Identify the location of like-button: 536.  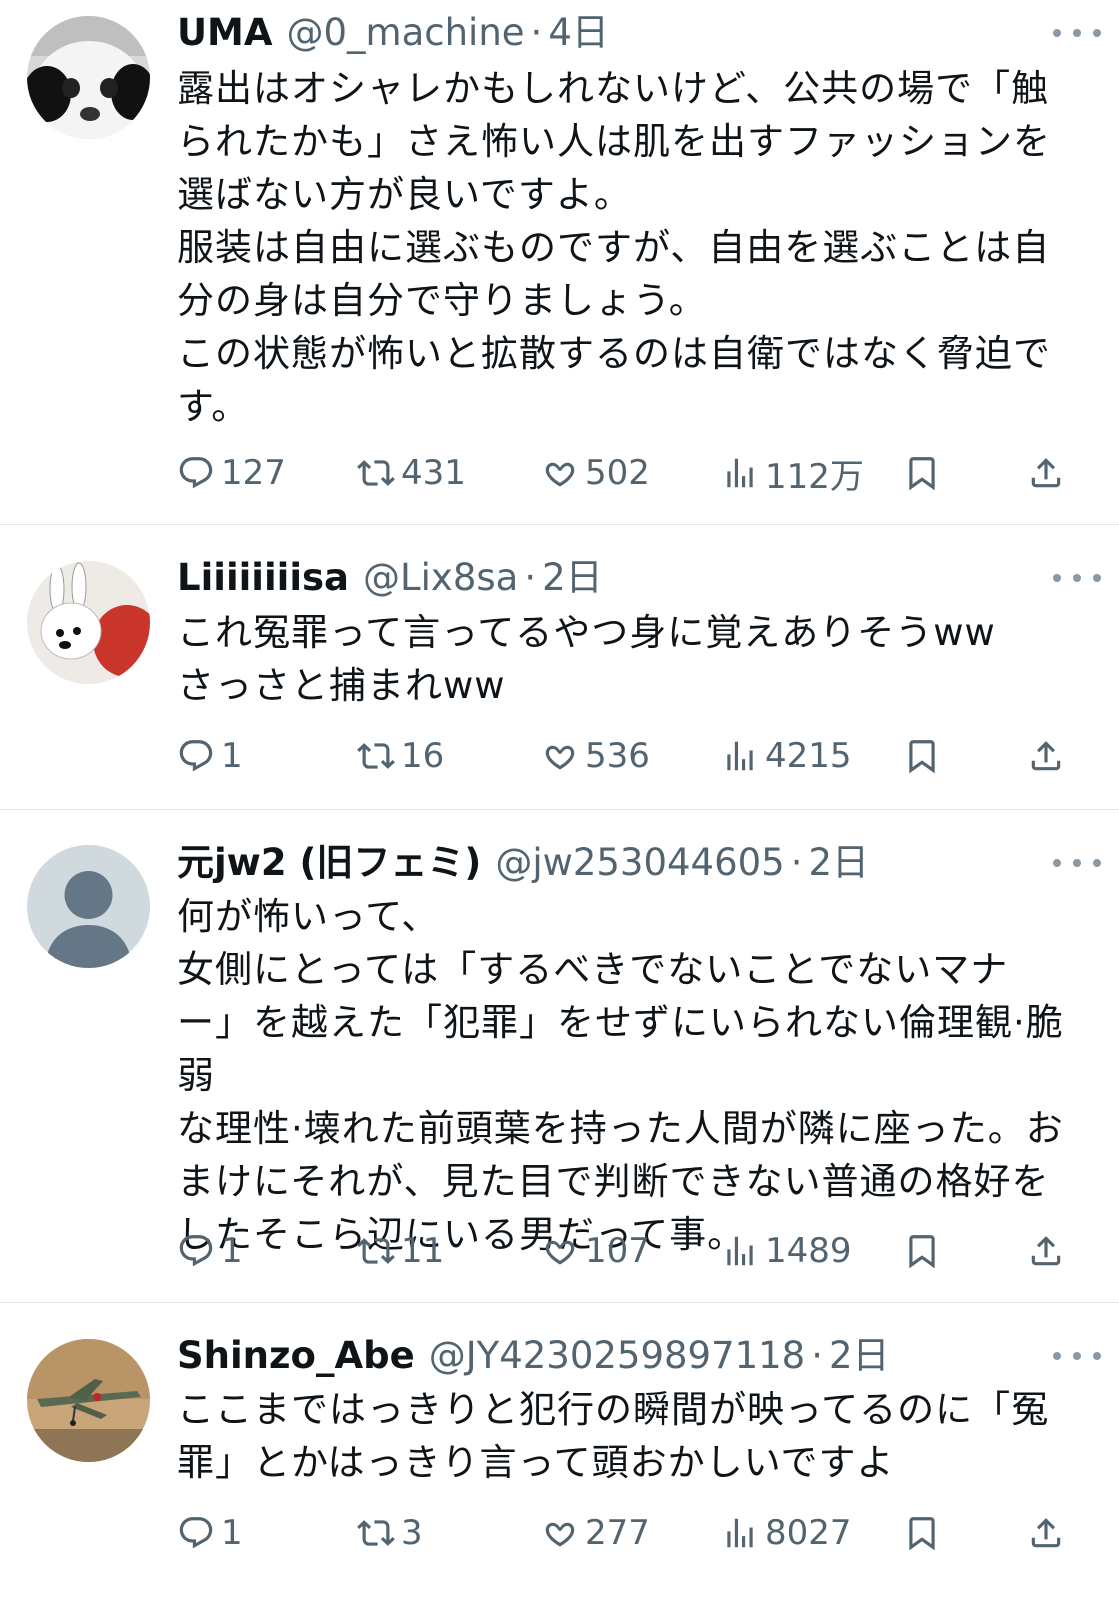
(595, 756).